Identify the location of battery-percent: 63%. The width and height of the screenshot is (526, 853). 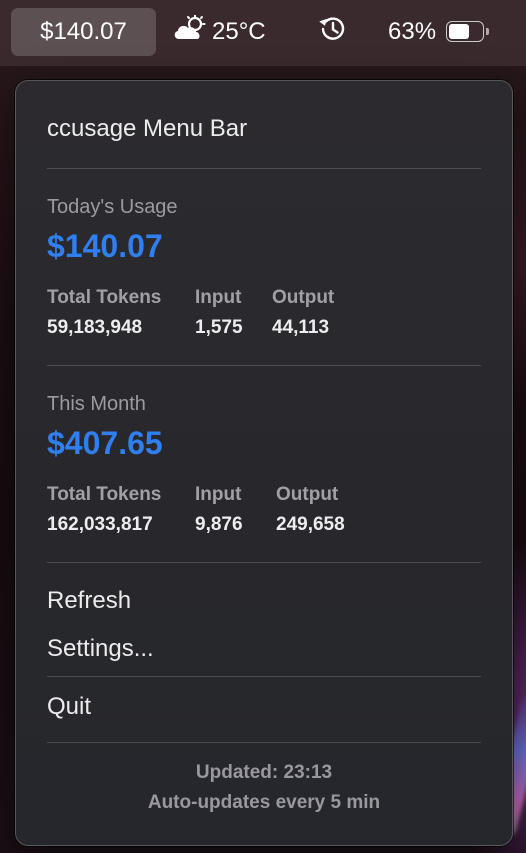
(412, 31).